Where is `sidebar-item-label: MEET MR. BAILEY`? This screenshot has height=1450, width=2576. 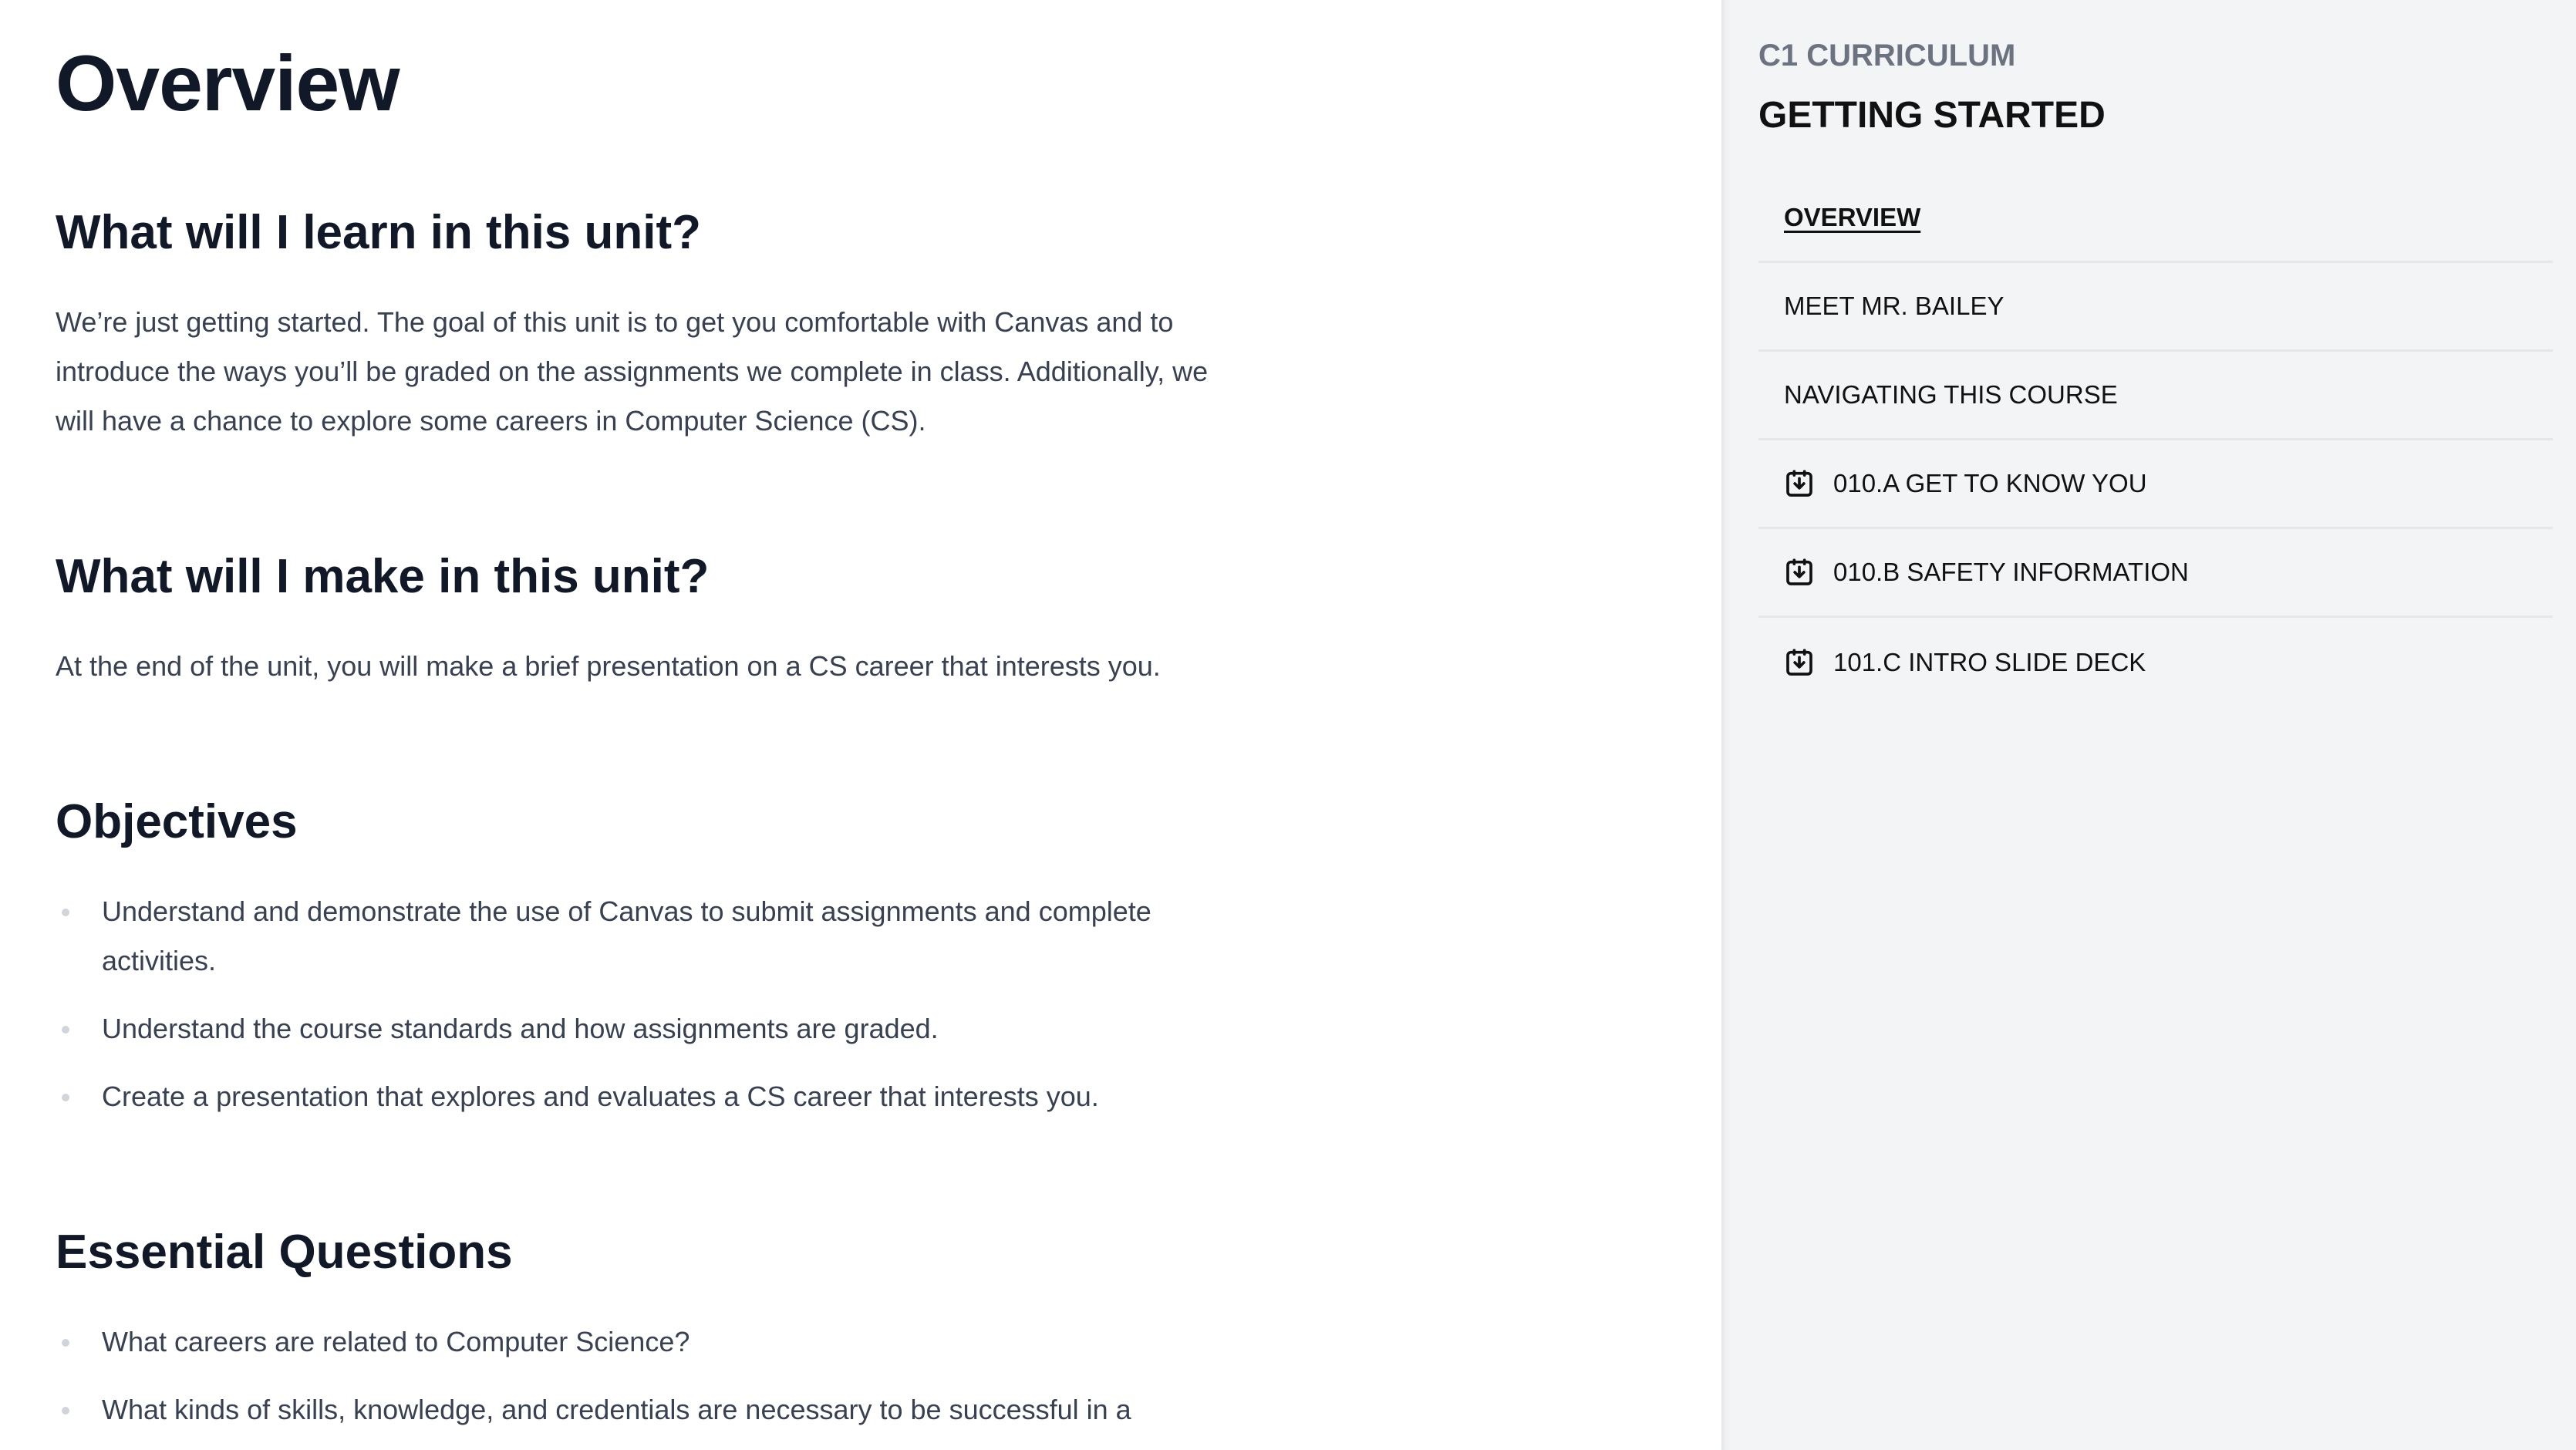
sidebar-item-label: MEET MR. BAILEY is located at coordinates (1894, 306).